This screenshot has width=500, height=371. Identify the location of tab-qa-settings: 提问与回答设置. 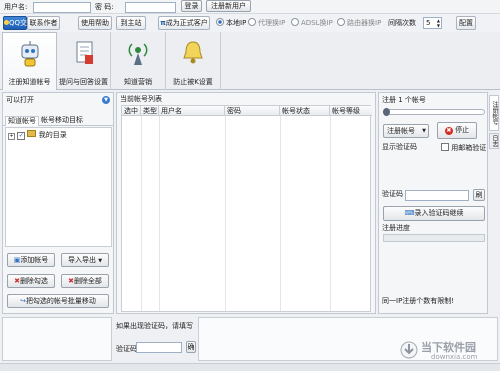
(84, 61).